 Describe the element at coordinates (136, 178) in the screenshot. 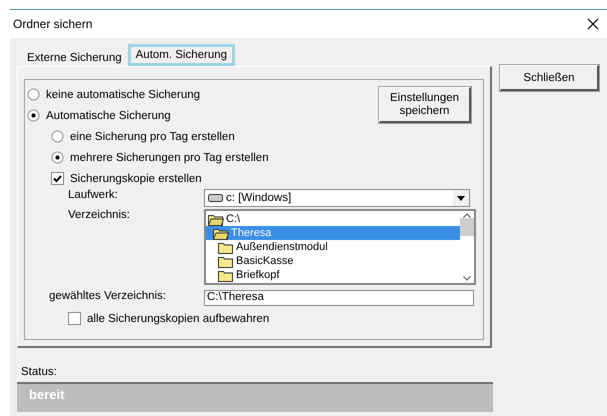

I see `option-label: Sicherungskopie erstellen` at that location.